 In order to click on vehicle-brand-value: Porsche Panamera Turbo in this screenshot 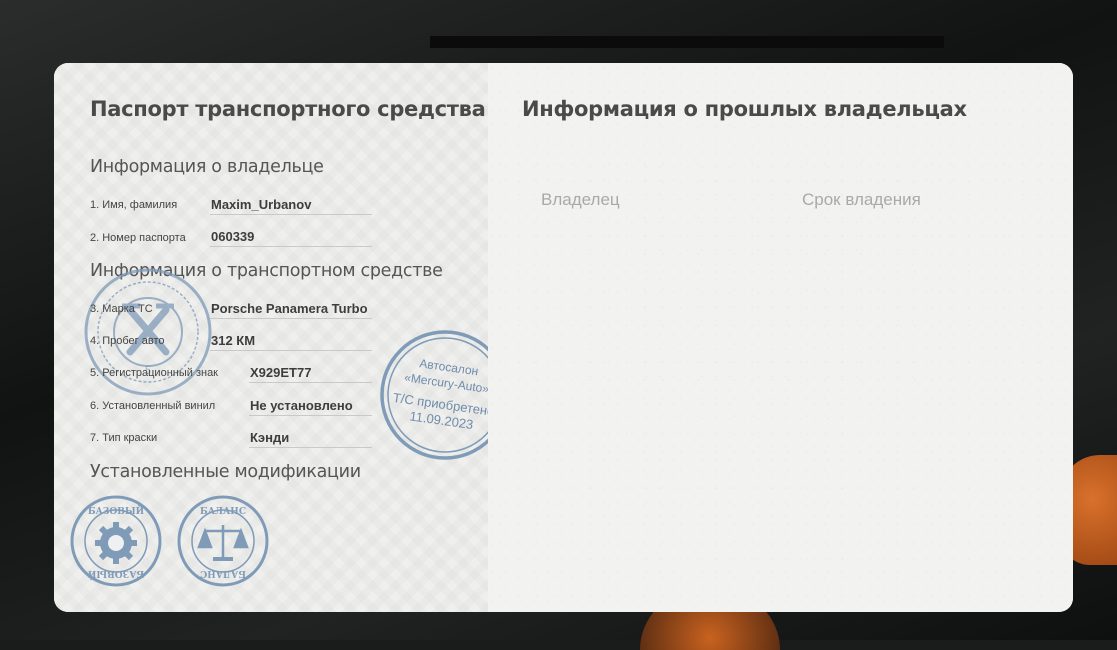, I will do `click(289, 308)`.